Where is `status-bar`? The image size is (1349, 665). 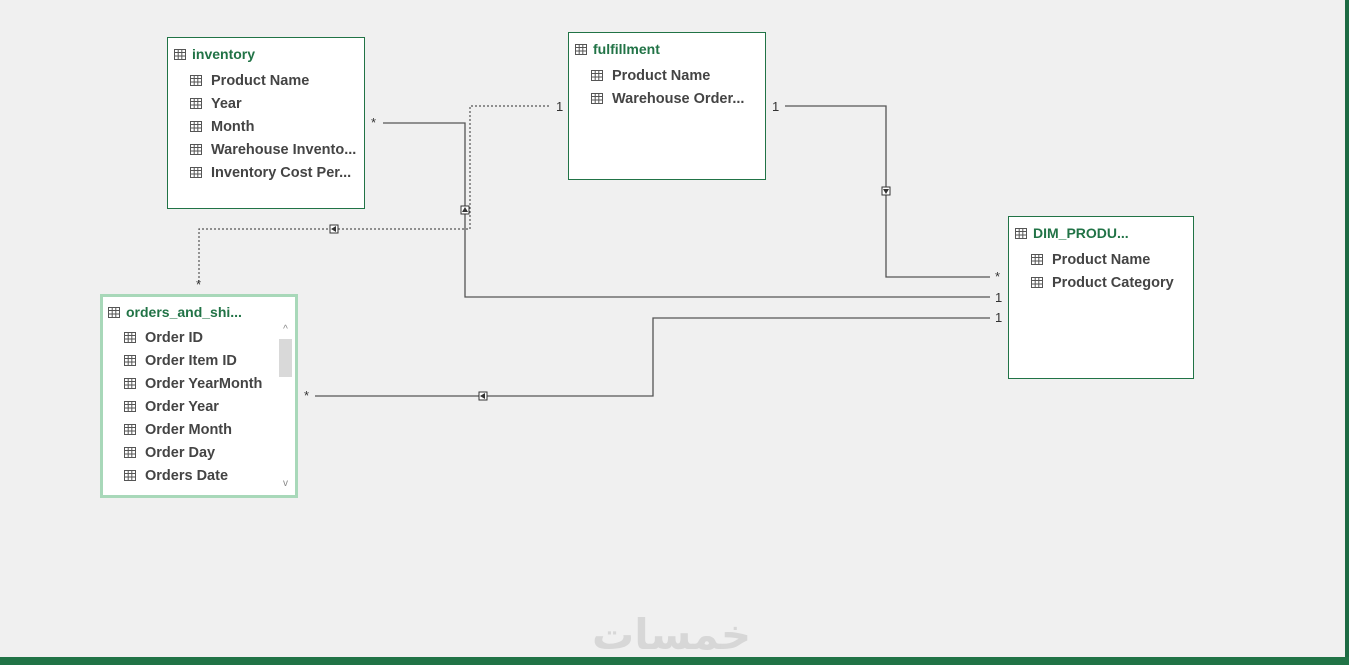 status-bar is located at coordinates (674, 661).